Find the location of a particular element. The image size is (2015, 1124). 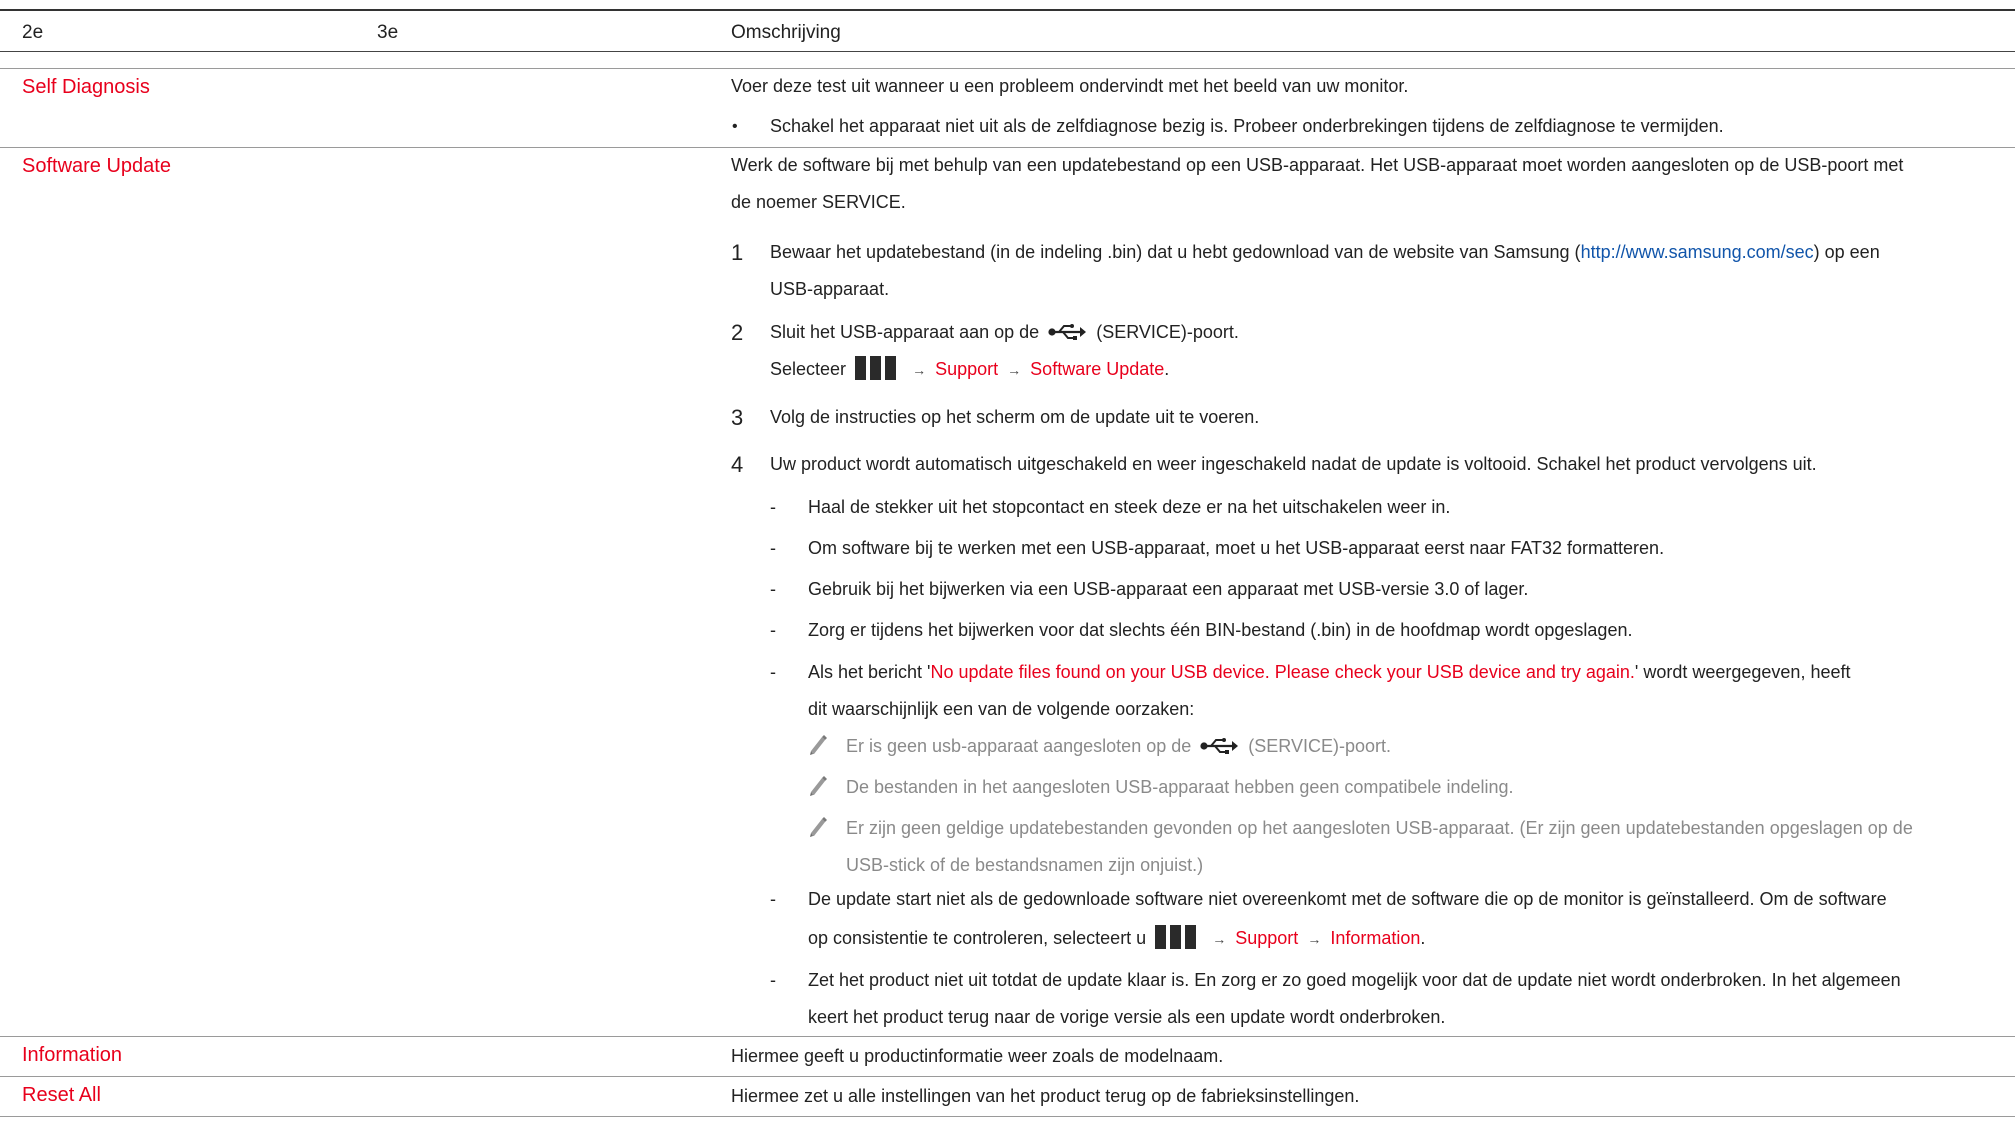

samsung-website-link: http://www.samsung.com/sec is located at coordinates (1697, 252).